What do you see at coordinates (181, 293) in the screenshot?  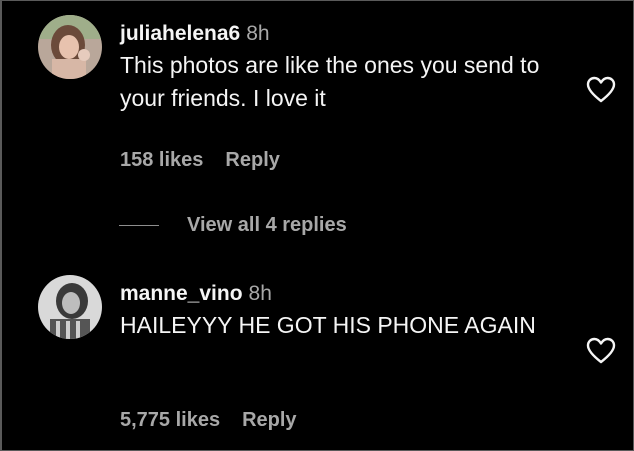 I see `username: manne_vino` at bounding box center [181, 293].